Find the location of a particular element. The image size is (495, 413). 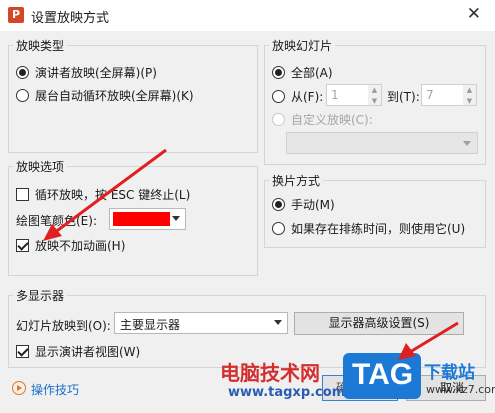

custom-show-label: 自定义放映(C): is located at coordinates (332, 120).